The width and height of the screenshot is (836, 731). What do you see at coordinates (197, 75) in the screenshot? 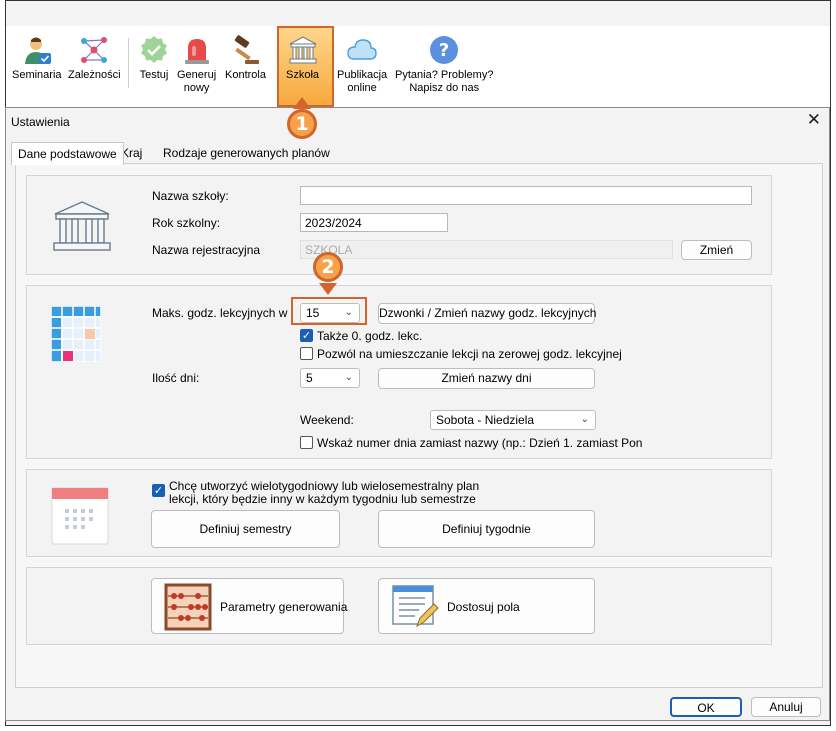
I see `generuj-label-1: Generuj` at bounding box center [197, 75].